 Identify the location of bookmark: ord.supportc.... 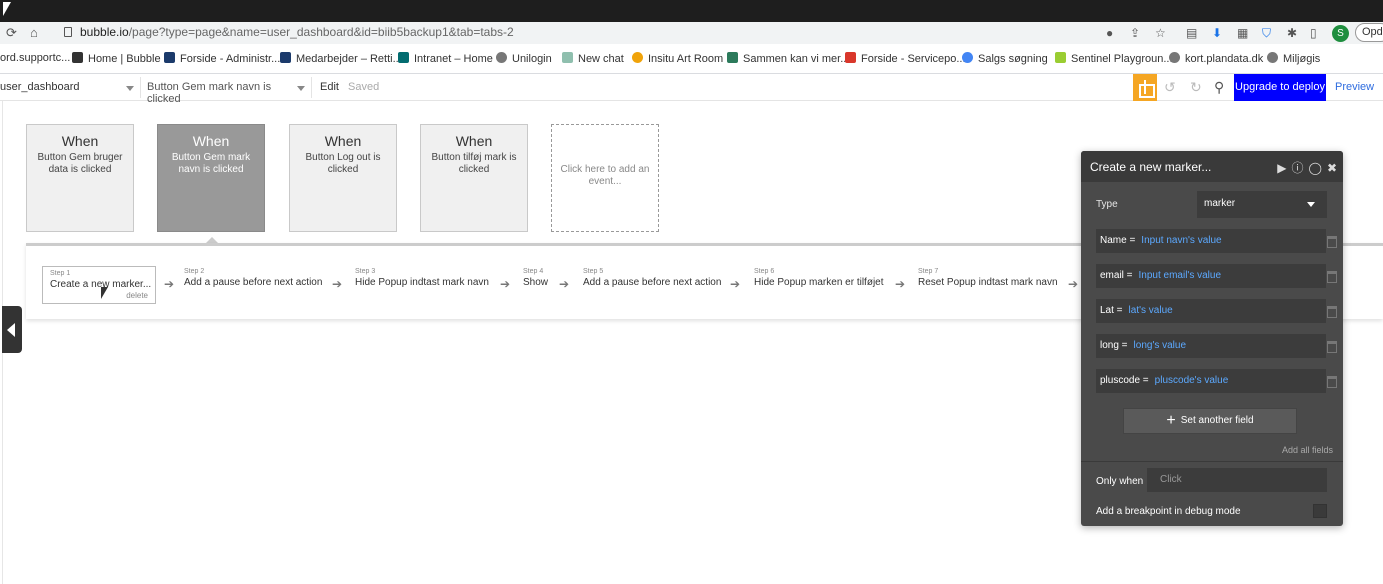
(35, 58).